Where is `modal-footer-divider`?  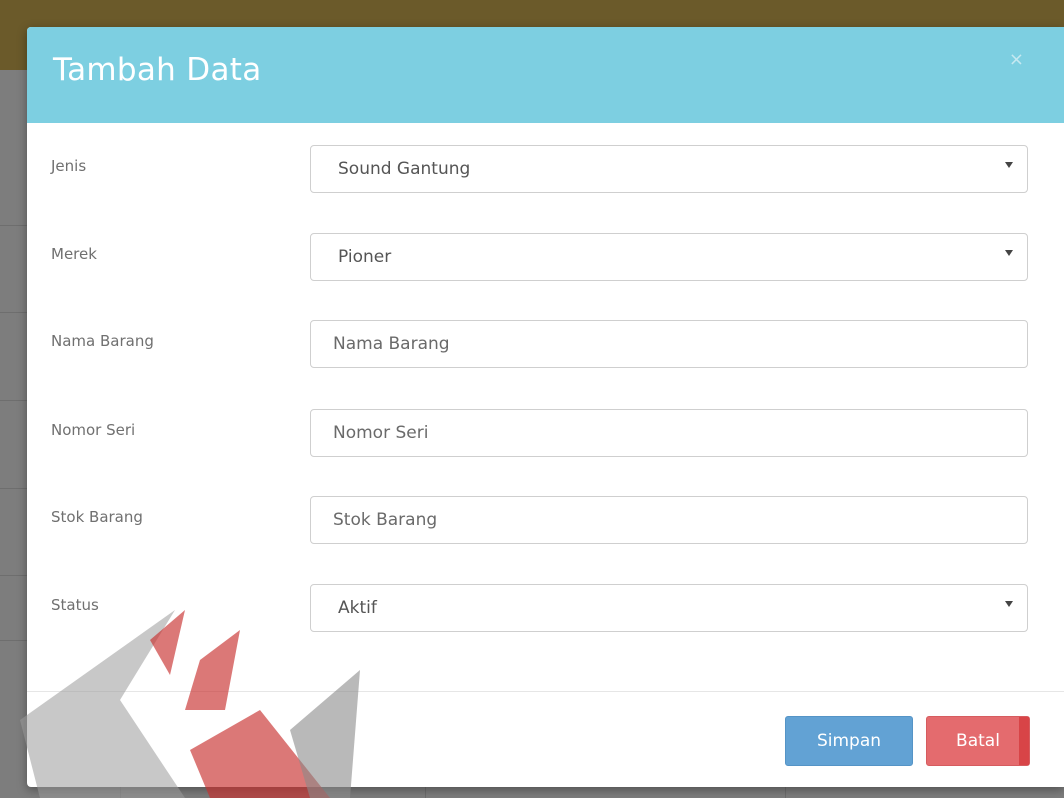 modal-footer-divider is located at coordinates (545, 691).